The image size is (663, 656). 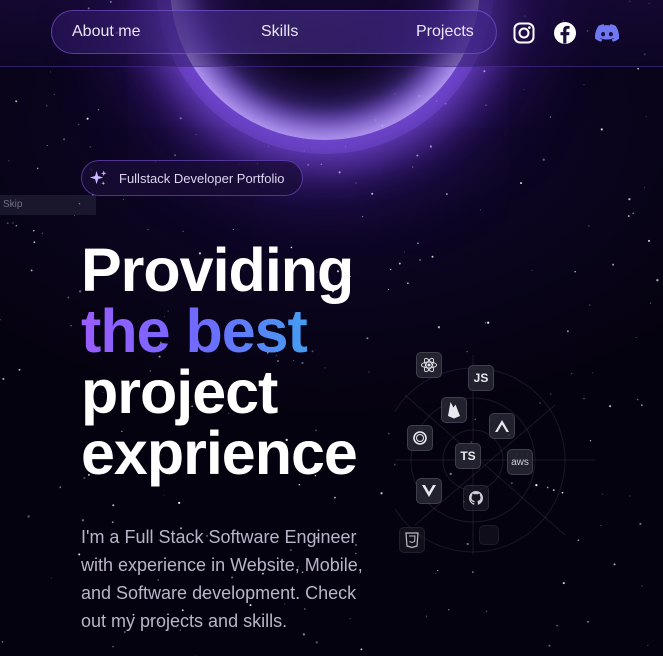 I want to click on react-icon, so click(x=429, y=365).